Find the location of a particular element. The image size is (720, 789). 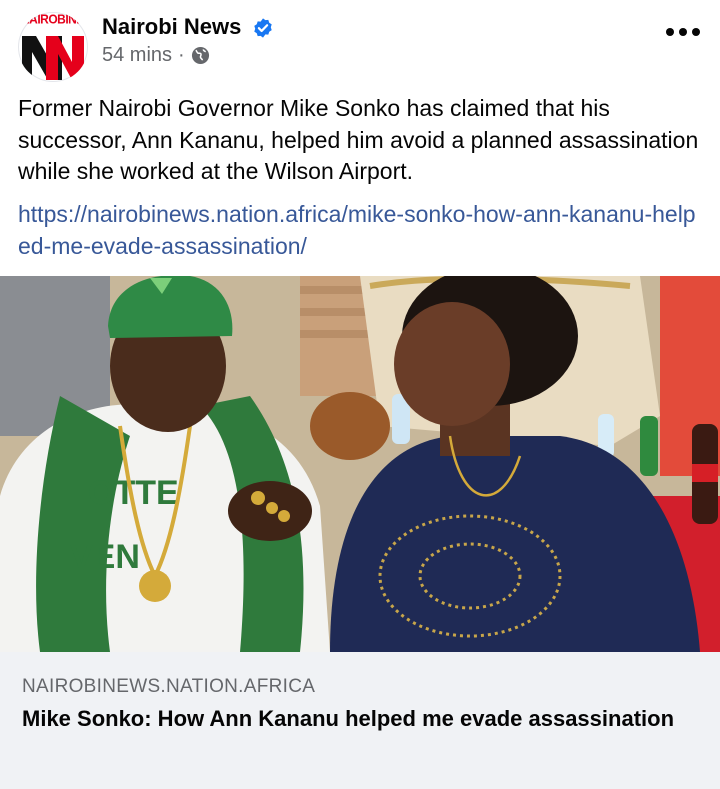

post-meta: 54 mins · is located at coordinates (156, 55).